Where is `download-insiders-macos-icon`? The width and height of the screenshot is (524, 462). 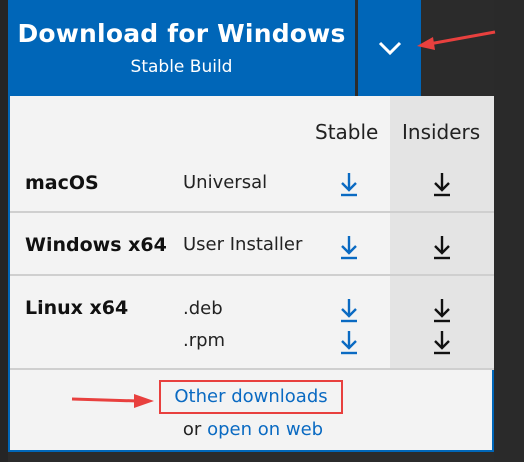 download-insiders-macos-icon is located at coordinates (442, 184).